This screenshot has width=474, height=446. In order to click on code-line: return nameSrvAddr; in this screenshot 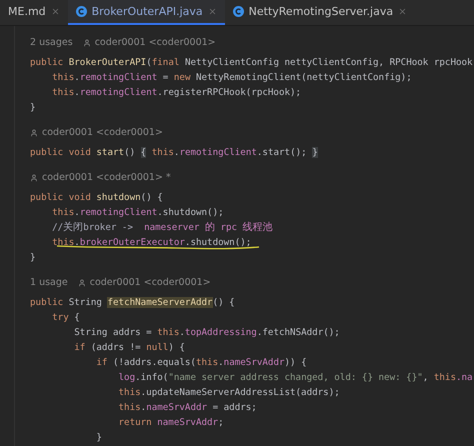, I will do `click(171, 423)`.